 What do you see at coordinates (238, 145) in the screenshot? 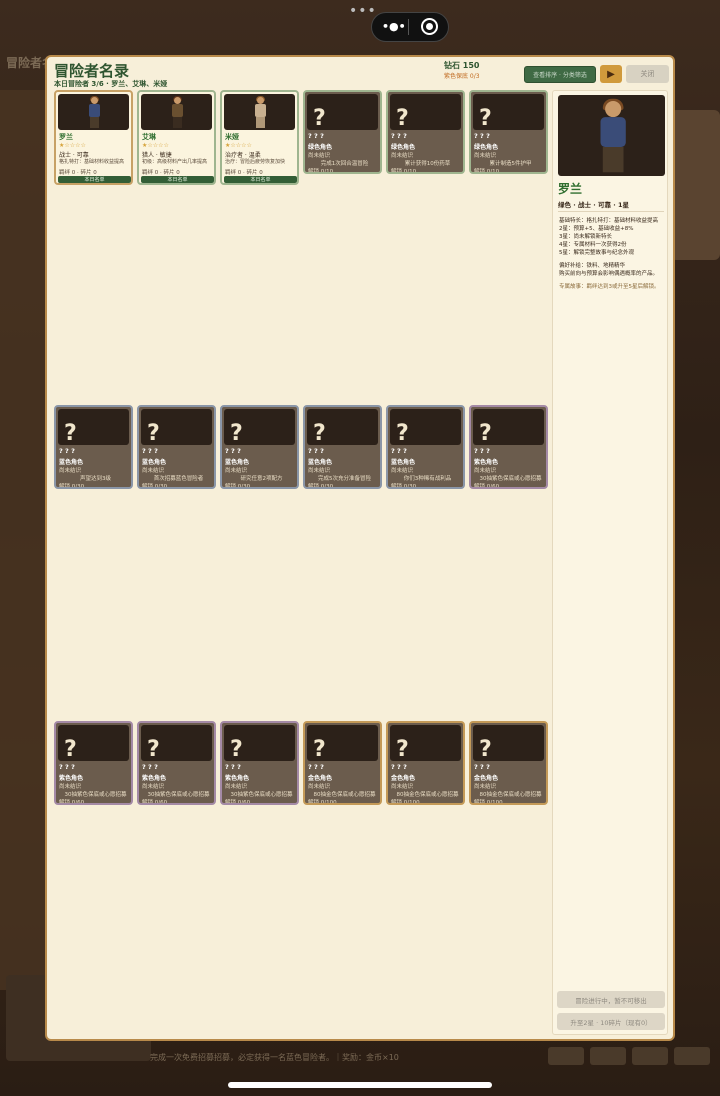
I see `star-rating: ★☆☆☆☆` at bounding box center [238, 145].